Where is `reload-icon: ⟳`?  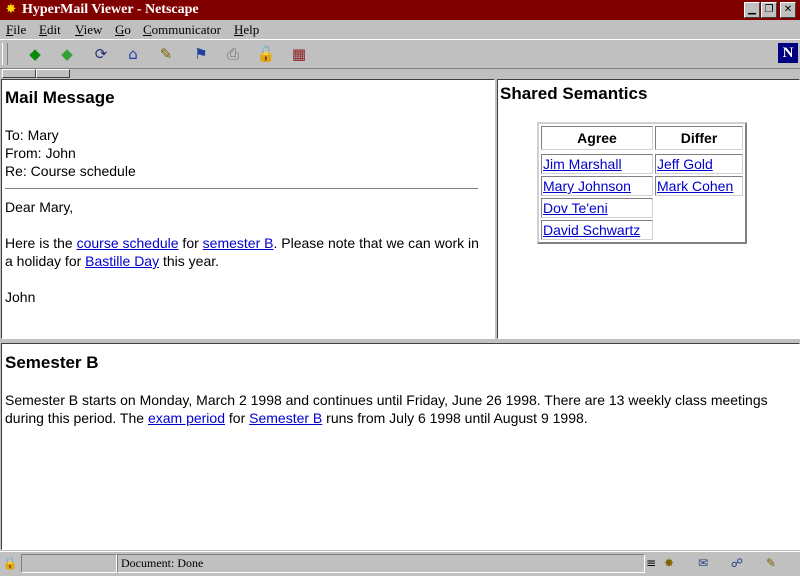 reload-icon: ⟳ is located at coordinates (101, 54).